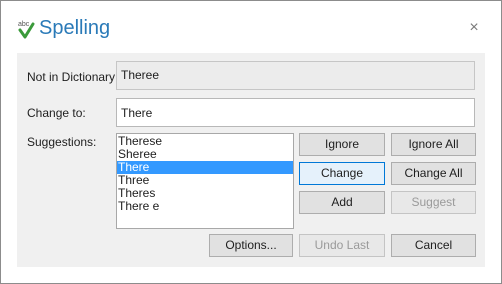  I want to click on add-button: Add, so click(342, 202).